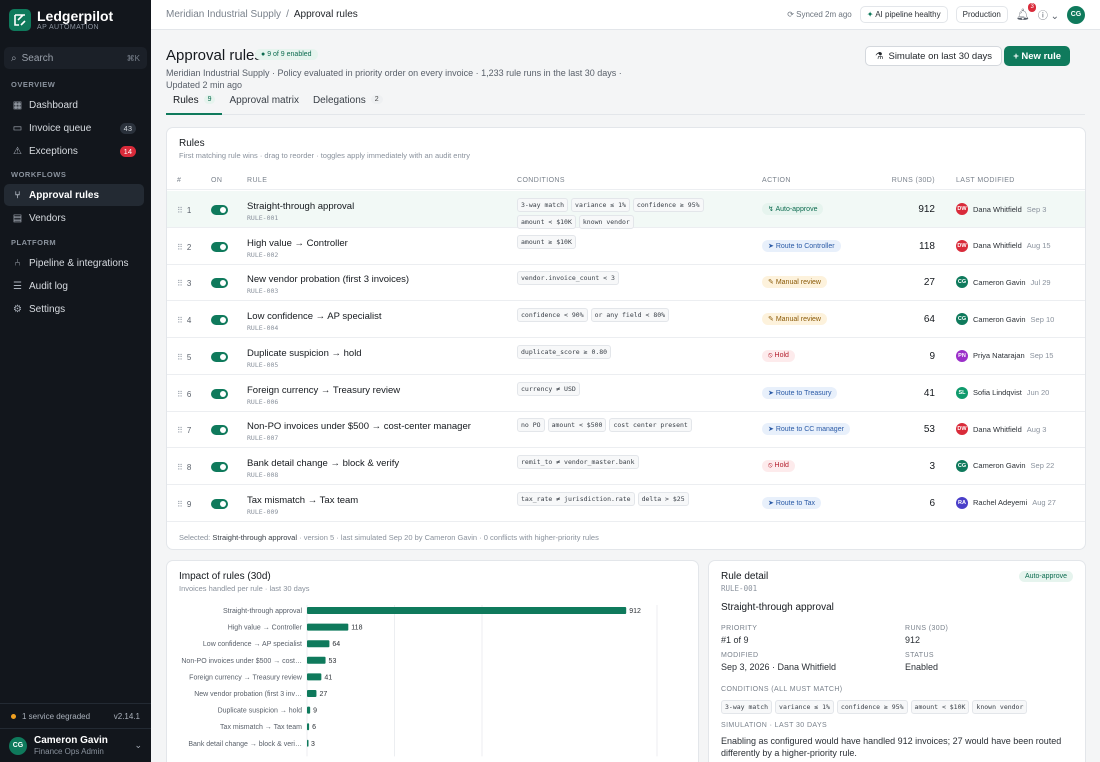 Image resolution: width=1100 pixels, height=762 pixels. Describe the element at coordinates (184, 320) in the screenshot. I see `rule-priority: ⠿ 4` at that location.